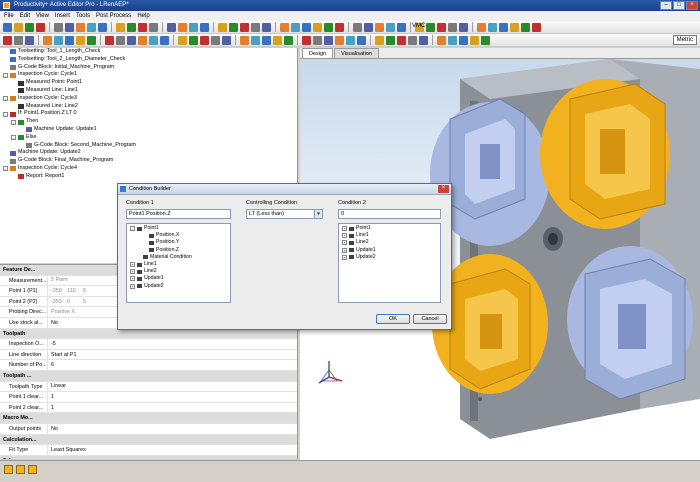 The width and height of the screenshot is (700, 482). What do you see at coordinates (148, 408) in the screenshot?
I see `property-row: Point 2 clear... 1` at bounding box center [148, 408].